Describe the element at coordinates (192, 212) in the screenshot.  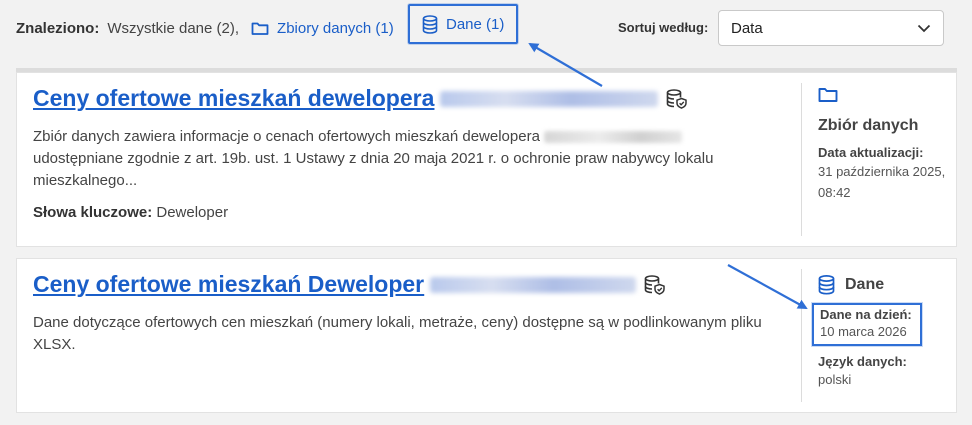
I see `keywords-value: Deweloper` at that location.